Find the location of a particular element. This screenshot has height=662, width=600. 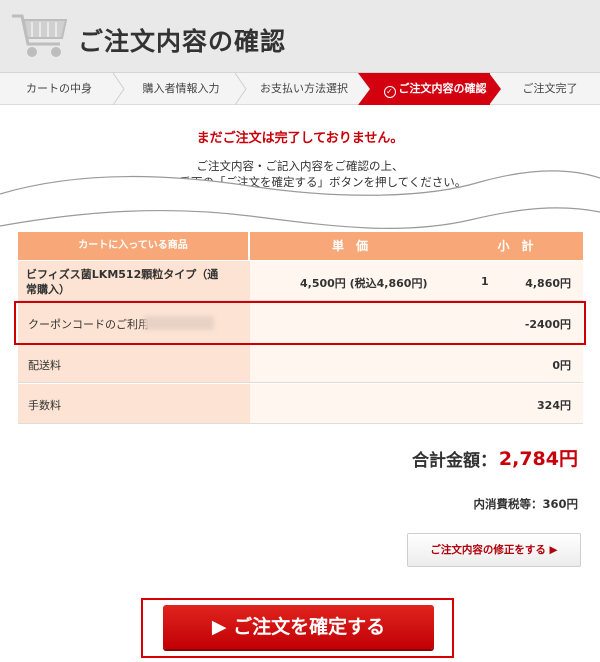

shopping-cart-icon is located at coordinates (40, 35).